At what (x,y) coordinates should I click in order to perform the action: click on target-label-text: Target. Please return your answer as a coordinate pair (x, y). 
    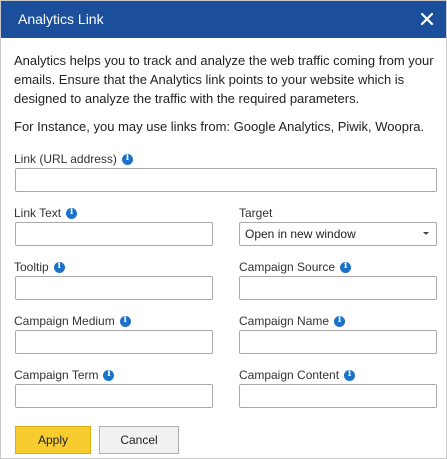
    Looking at the image, I should click on (256, 213).